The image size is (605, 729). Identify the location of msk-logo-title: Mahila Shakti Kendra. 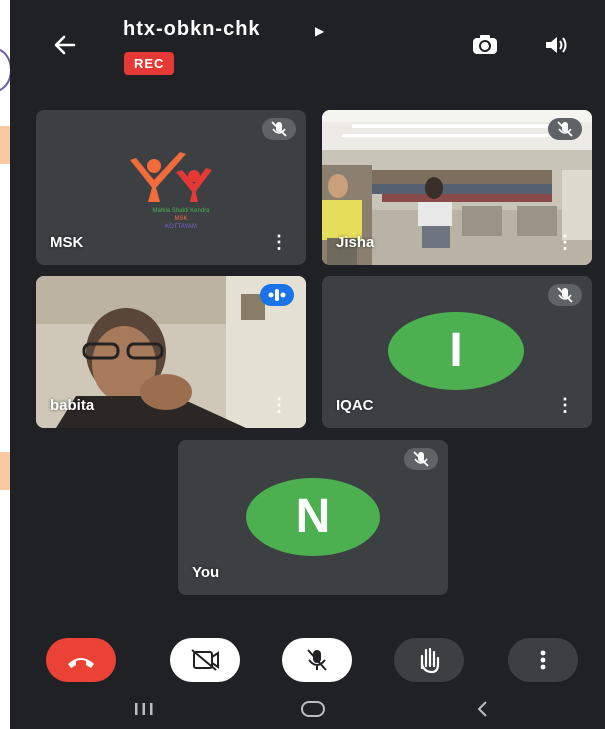
(181, 211).